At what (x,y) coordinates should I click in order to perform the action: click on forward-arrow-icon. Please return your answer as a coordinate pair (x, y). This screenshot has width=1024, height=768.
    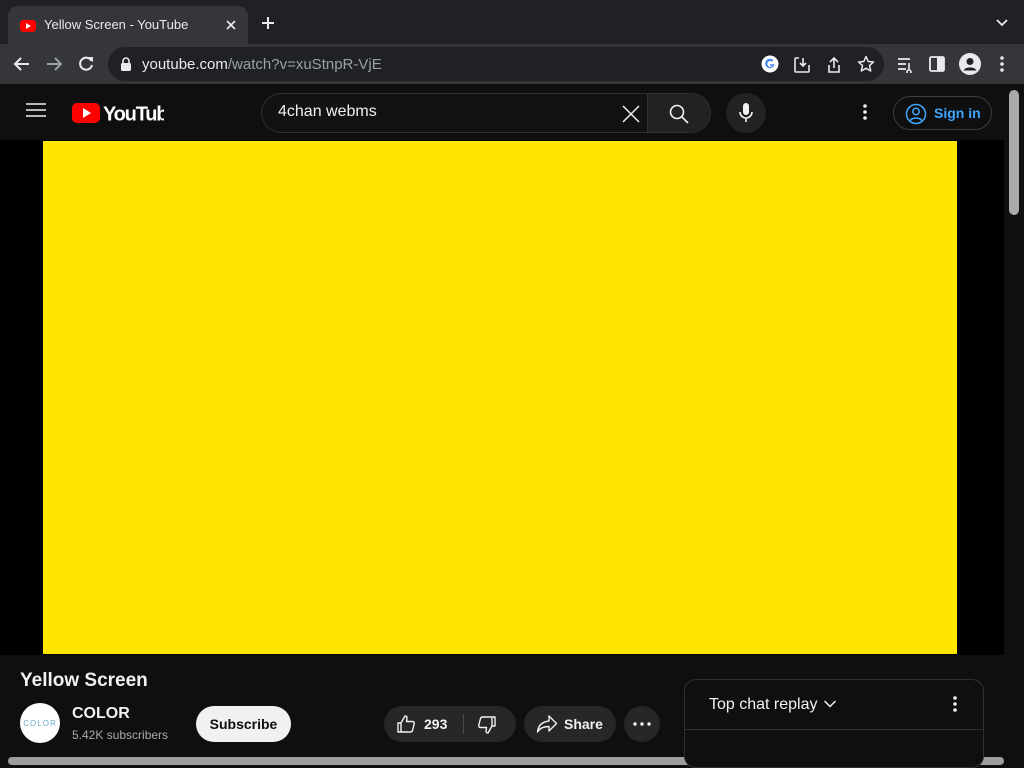
    Looking at the image, I should click on (54, 64).